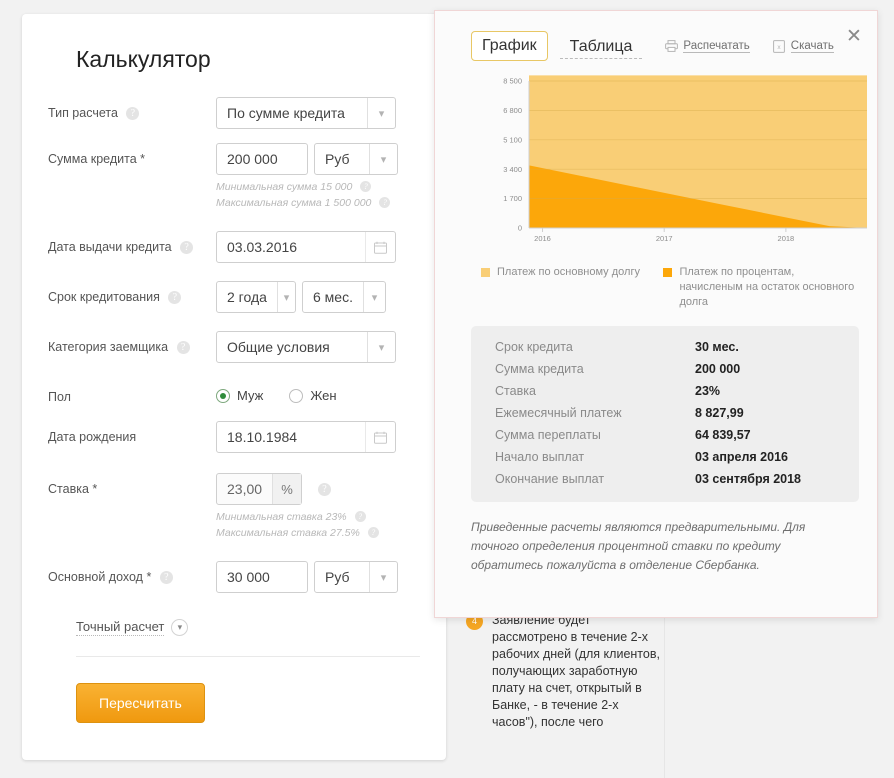 The width and height of the screenshot is (894, 778). Describe the element at coordinates (337, 577) in the screenshot. I see `income-currency-value: Руб` at that location.